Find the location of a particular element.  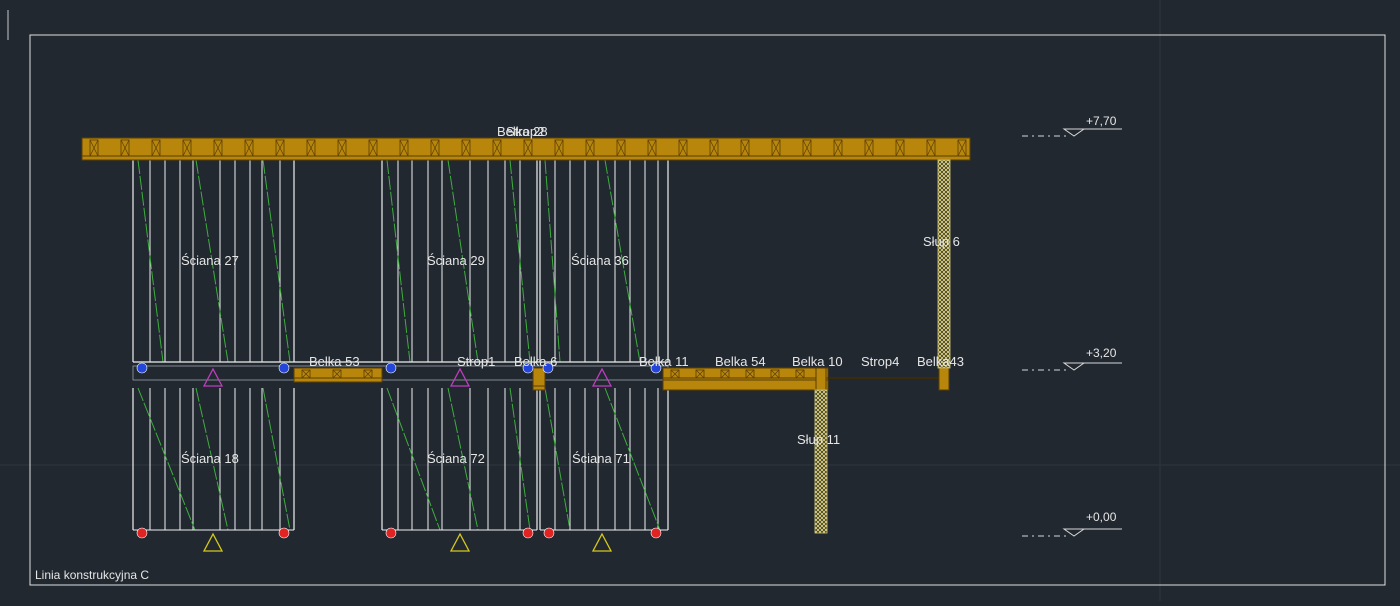

label-wall-29: Ściana 29 is located at coordinates (456, 261).